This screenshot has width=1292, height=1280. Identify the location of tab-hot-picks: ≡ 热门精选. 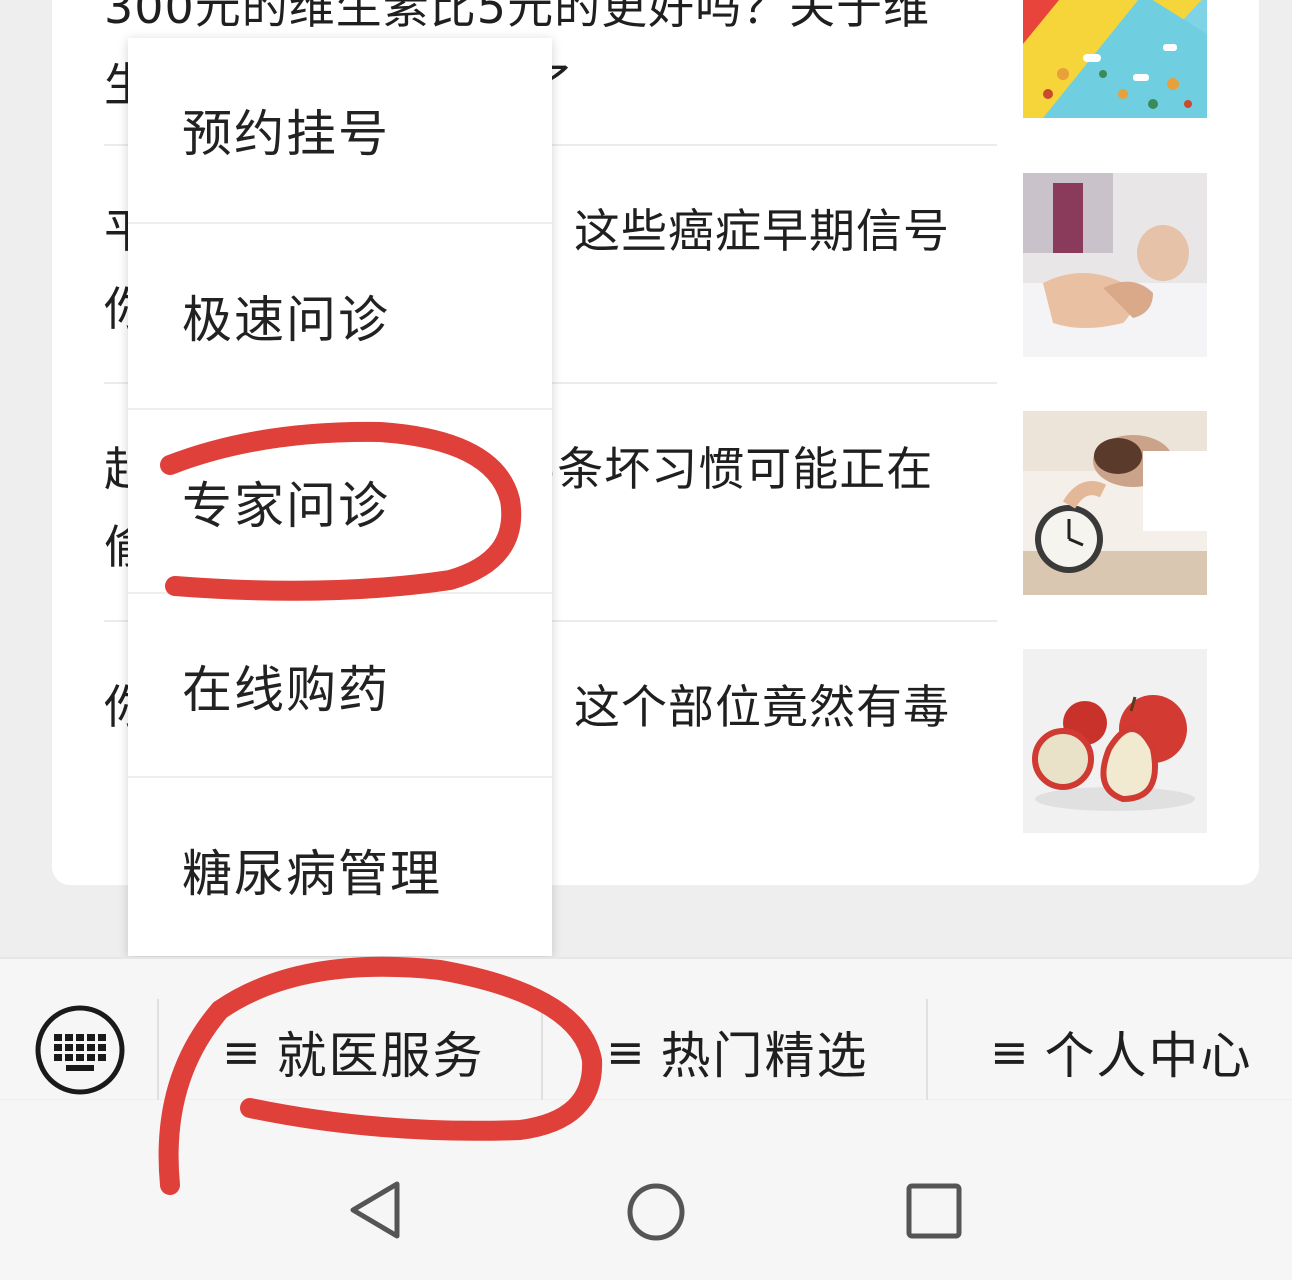
(737, 1052).